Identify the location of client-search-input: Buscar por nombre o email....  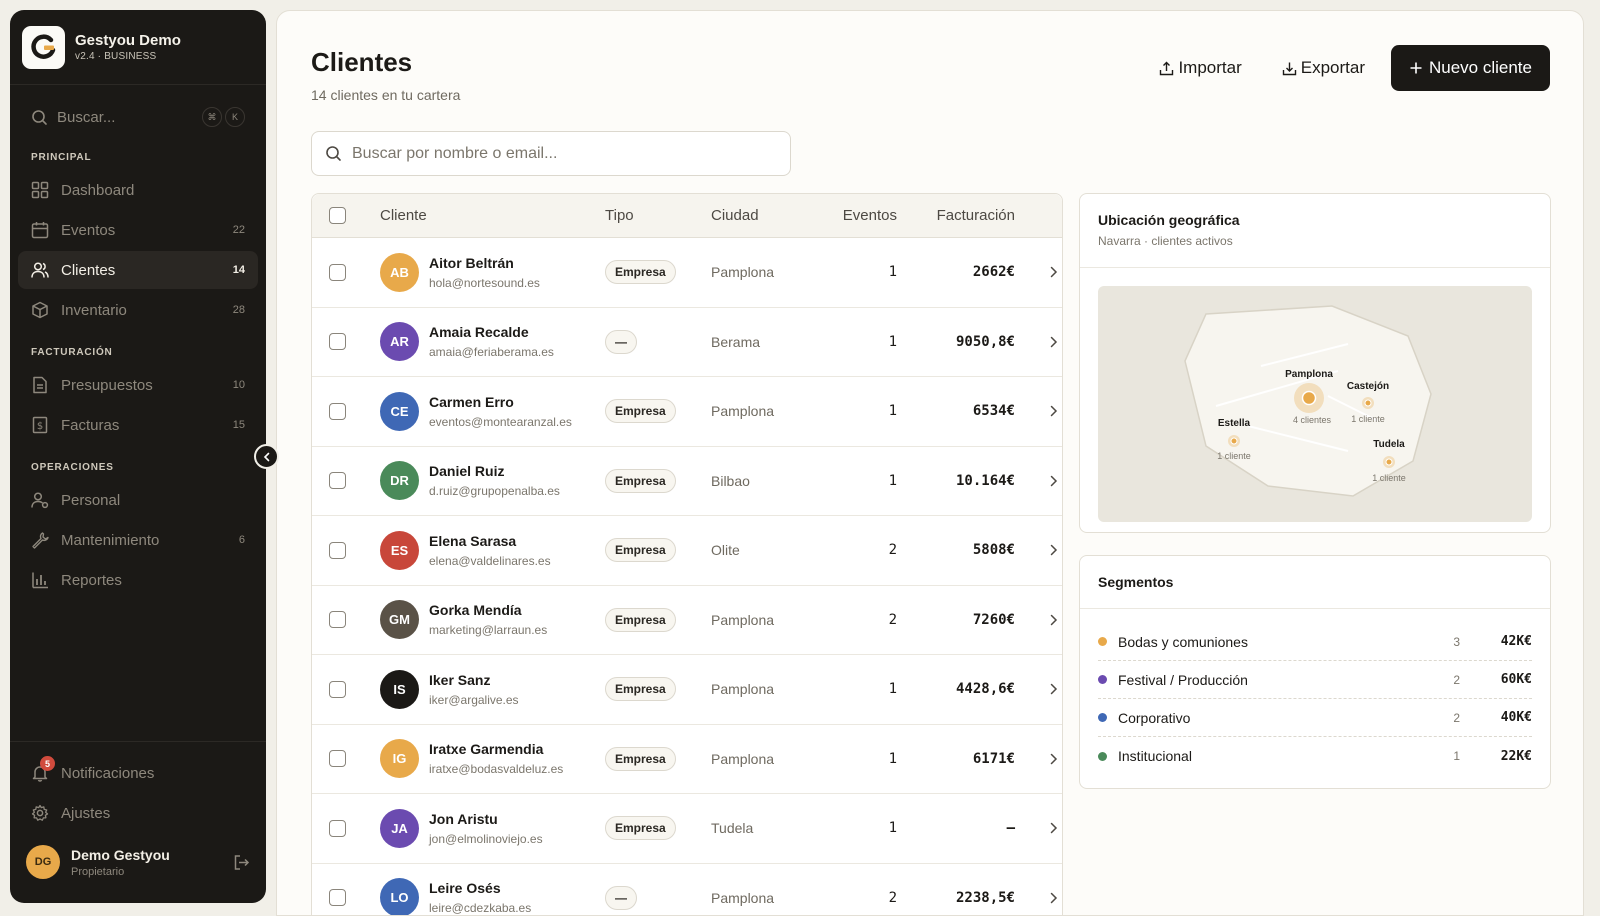
(551, 153).